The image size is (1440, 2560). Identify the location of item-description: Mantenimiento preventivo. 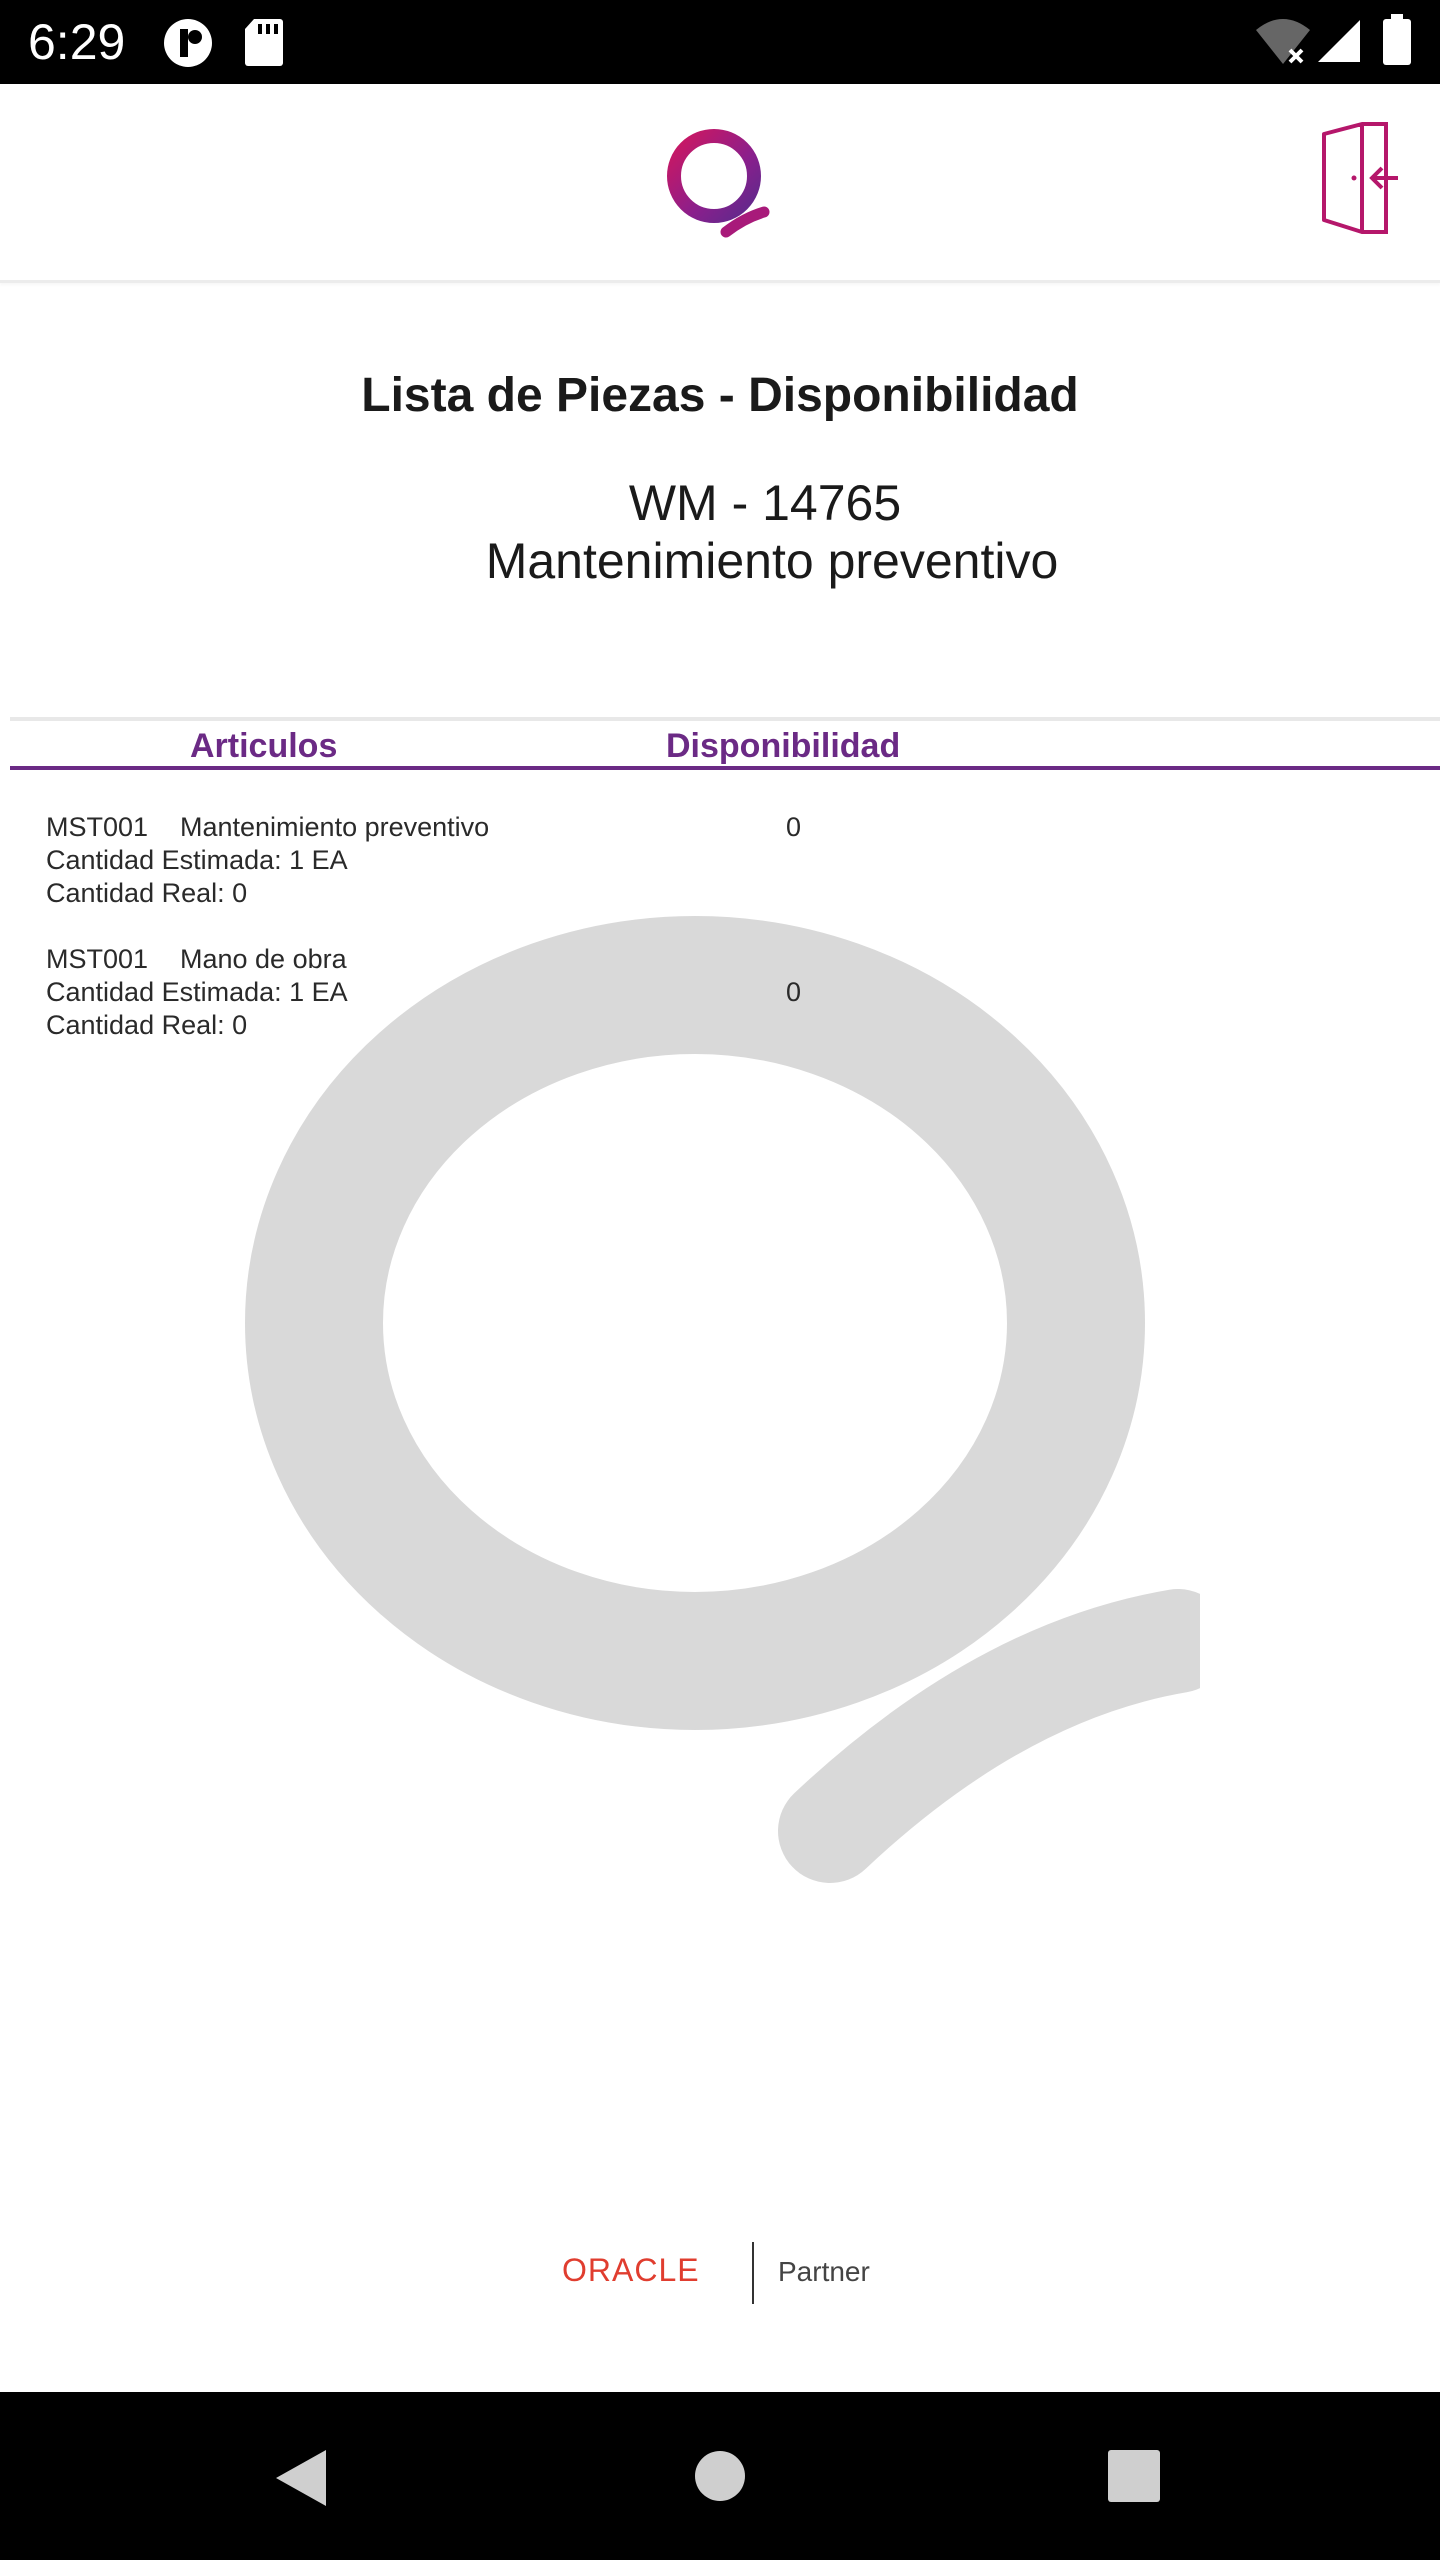
(335, 827).